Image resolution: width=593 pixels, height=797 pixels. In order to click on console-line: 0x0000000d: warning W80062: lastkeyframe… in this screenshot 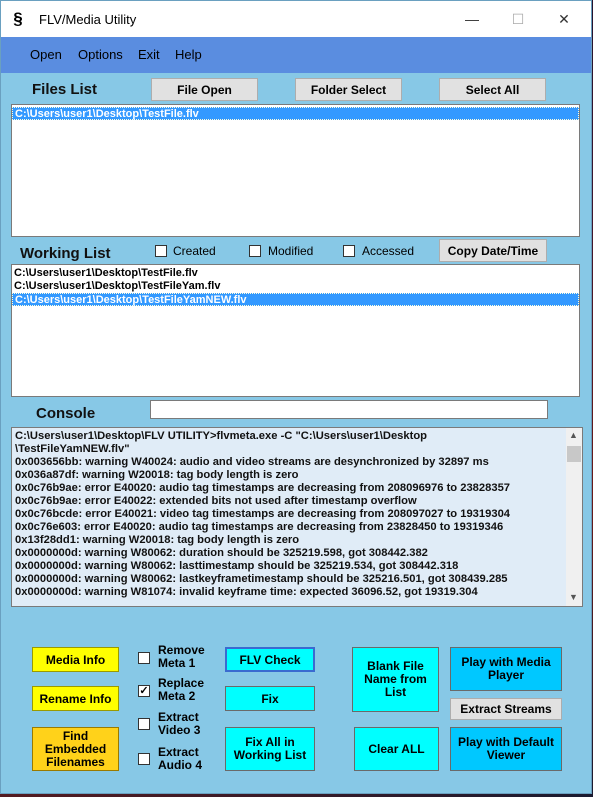, I will do `click(261, 579)`.